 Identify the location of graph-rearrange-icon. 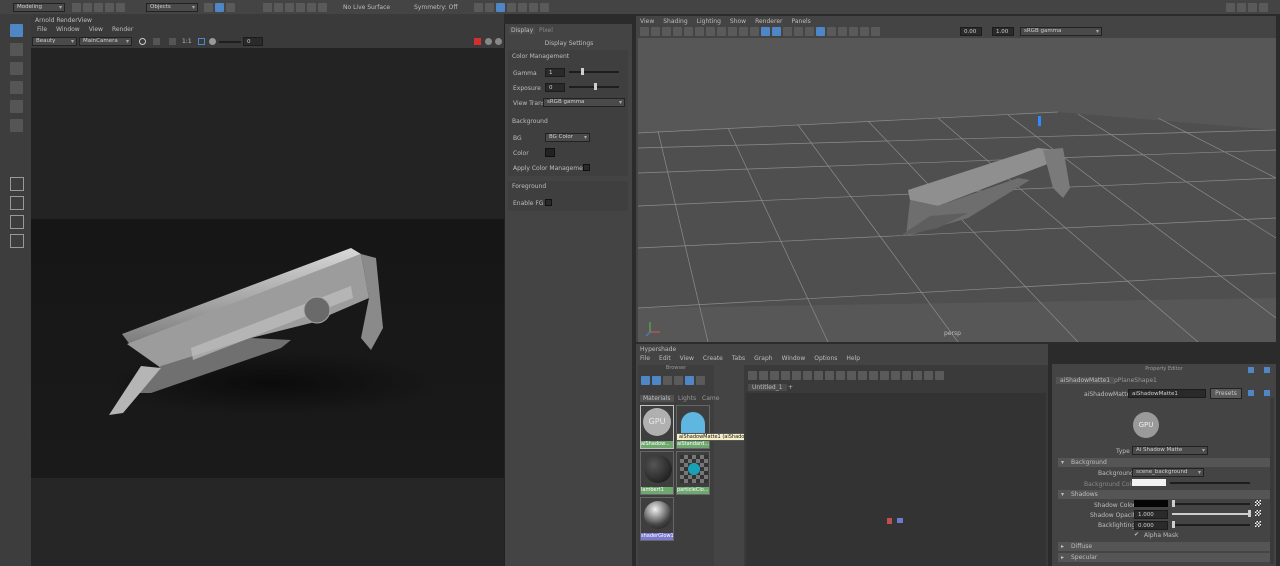
(796, 375).